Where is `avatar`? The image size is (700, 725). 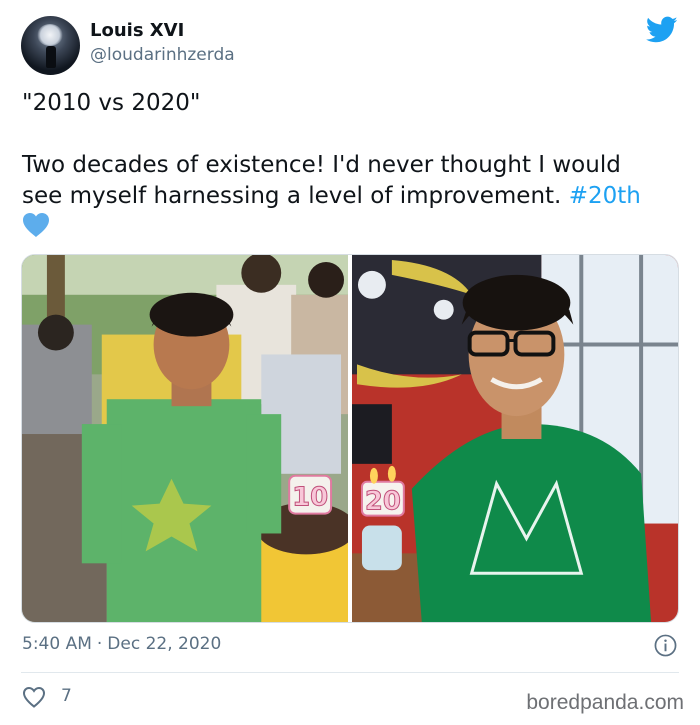 avatar is located at coordinates (50, 45).